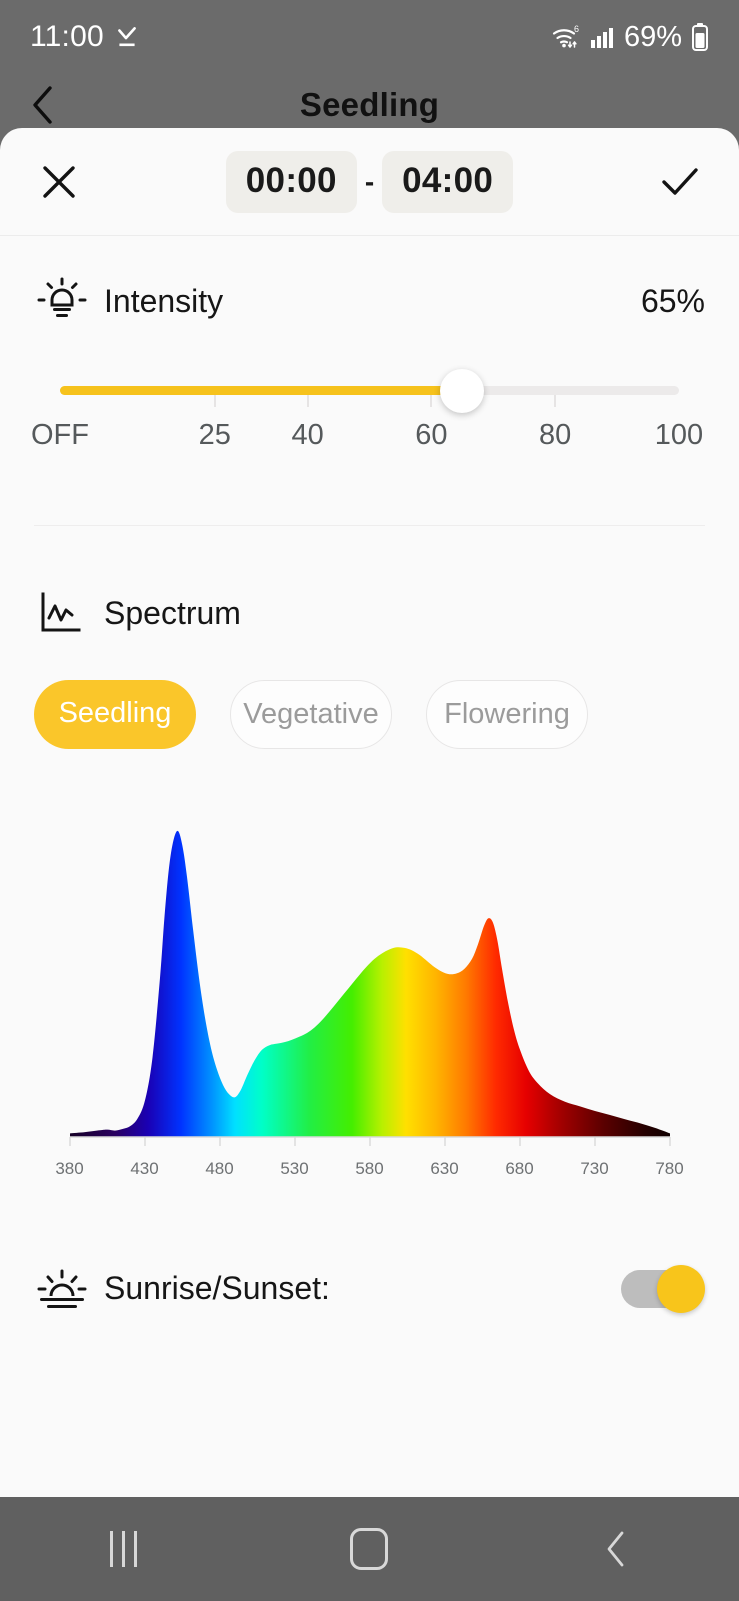  What do you see at coordinates (62, 1288) in the screenshot?
I see `sunrise-icon` at bounding box center [62, 1288].